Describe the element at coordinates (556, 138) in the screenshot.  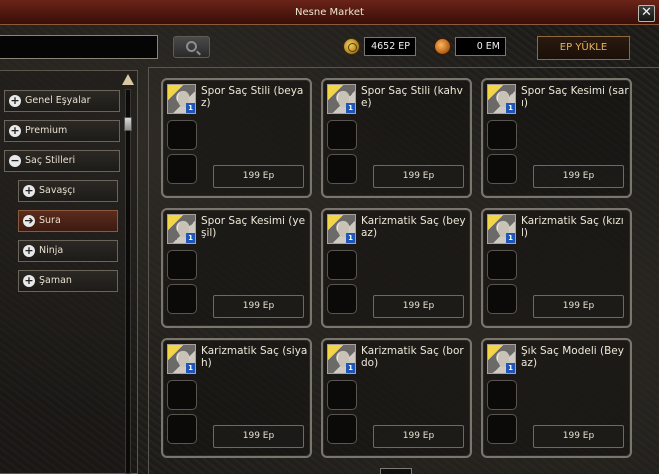
I see `product-card: 1 Spor Saç Kesimi (sarı) 199 Ep` at that location.